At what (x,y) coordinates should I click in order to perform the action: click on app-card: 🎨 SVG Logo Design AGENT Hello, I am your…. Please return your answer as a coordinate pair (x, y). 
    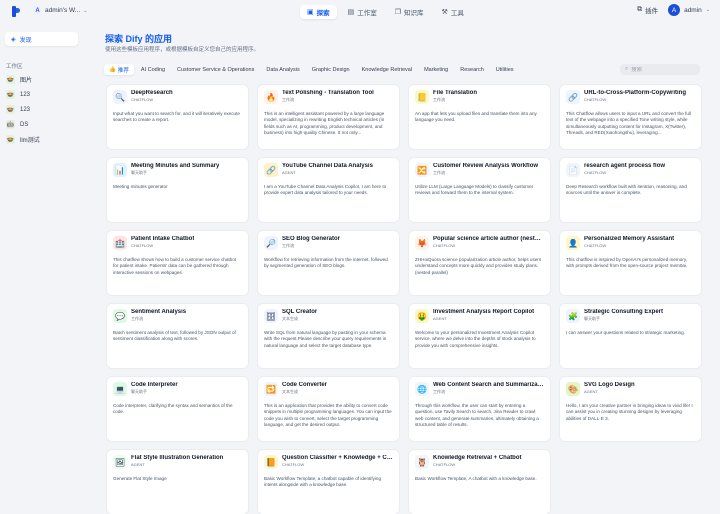
    Looking at the image, I should click on (630, 409).